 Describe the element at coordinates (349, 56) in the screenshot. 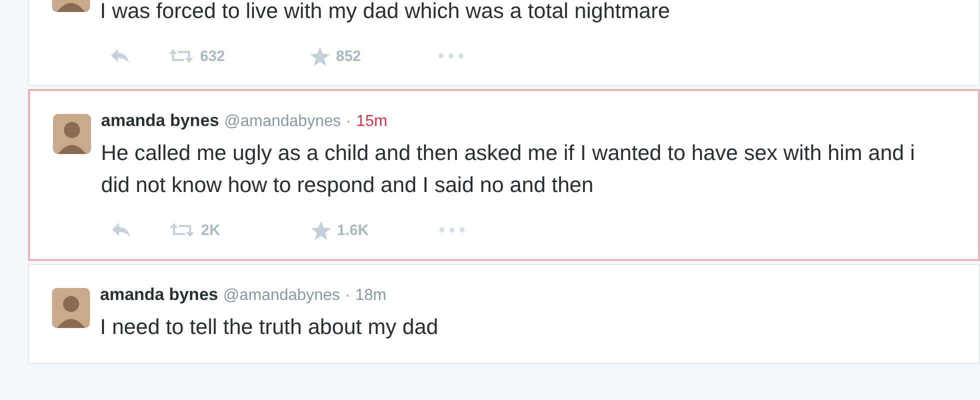

I see `count: 852` at that location.